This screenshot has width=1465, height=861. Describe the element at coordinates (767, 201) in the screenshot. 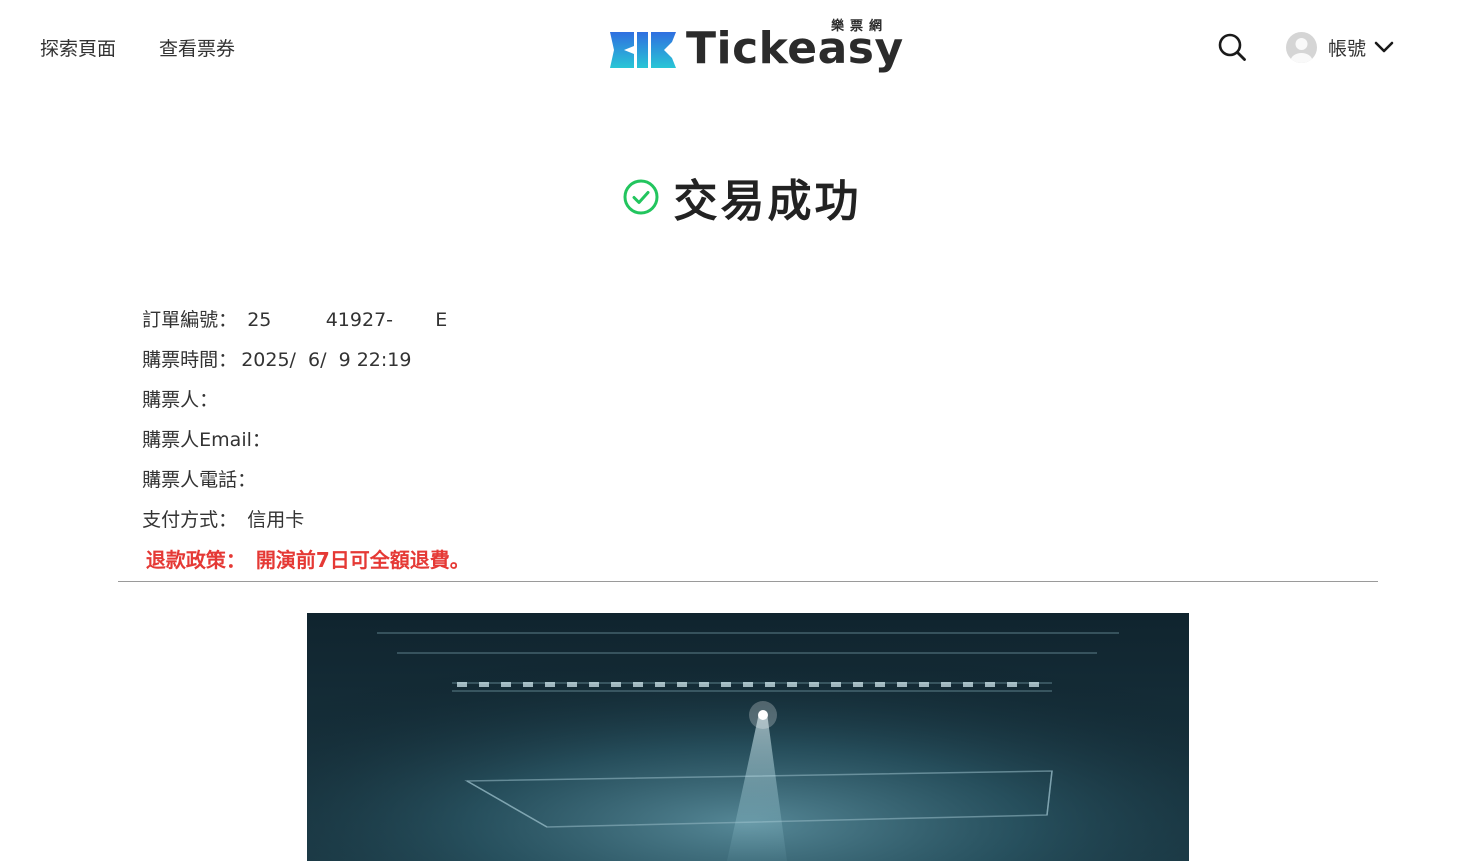

I see `page-title: 交易成功` at that location.